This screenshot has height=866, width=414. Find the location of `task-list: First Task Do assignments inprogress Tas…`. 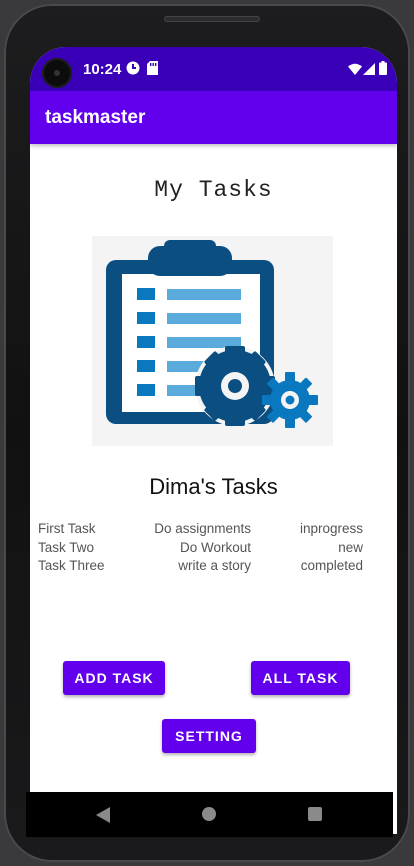

task-list: First Task Do assignments inprogress Tas… is located at coordinates (200, 549).